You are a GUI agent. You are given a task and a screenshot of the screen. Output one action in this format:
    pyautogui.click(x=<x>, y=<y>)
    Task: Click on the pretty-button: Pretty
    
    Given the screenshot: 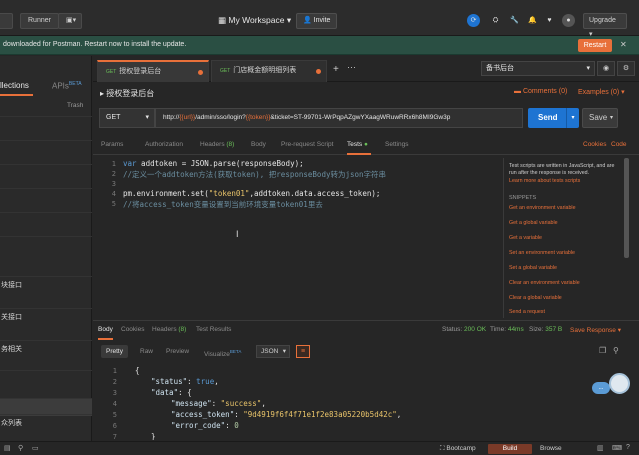 What is the action you would take?
    pyautogui.click(x=114, y=351)
    